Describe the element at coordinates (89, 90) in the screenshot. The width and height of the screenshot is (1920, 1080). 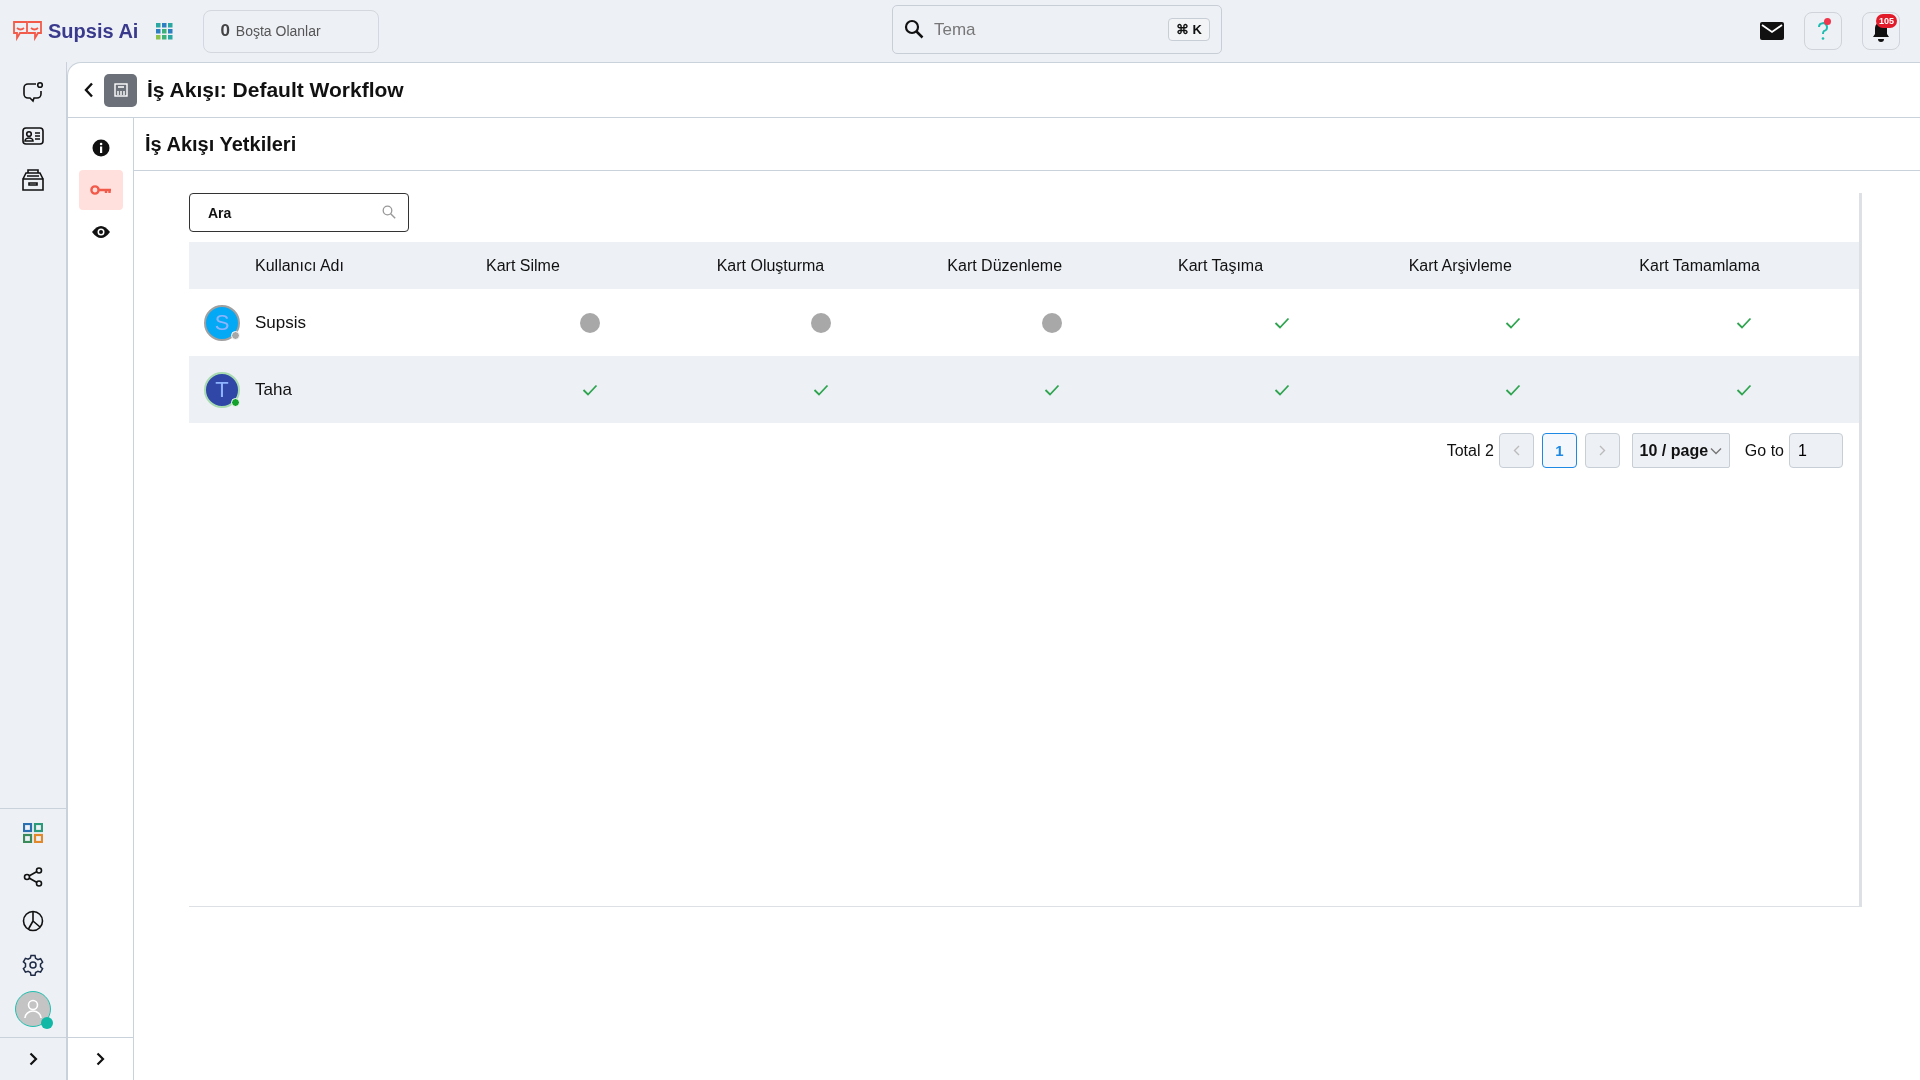
I see `back-chevron-icon` at that location.